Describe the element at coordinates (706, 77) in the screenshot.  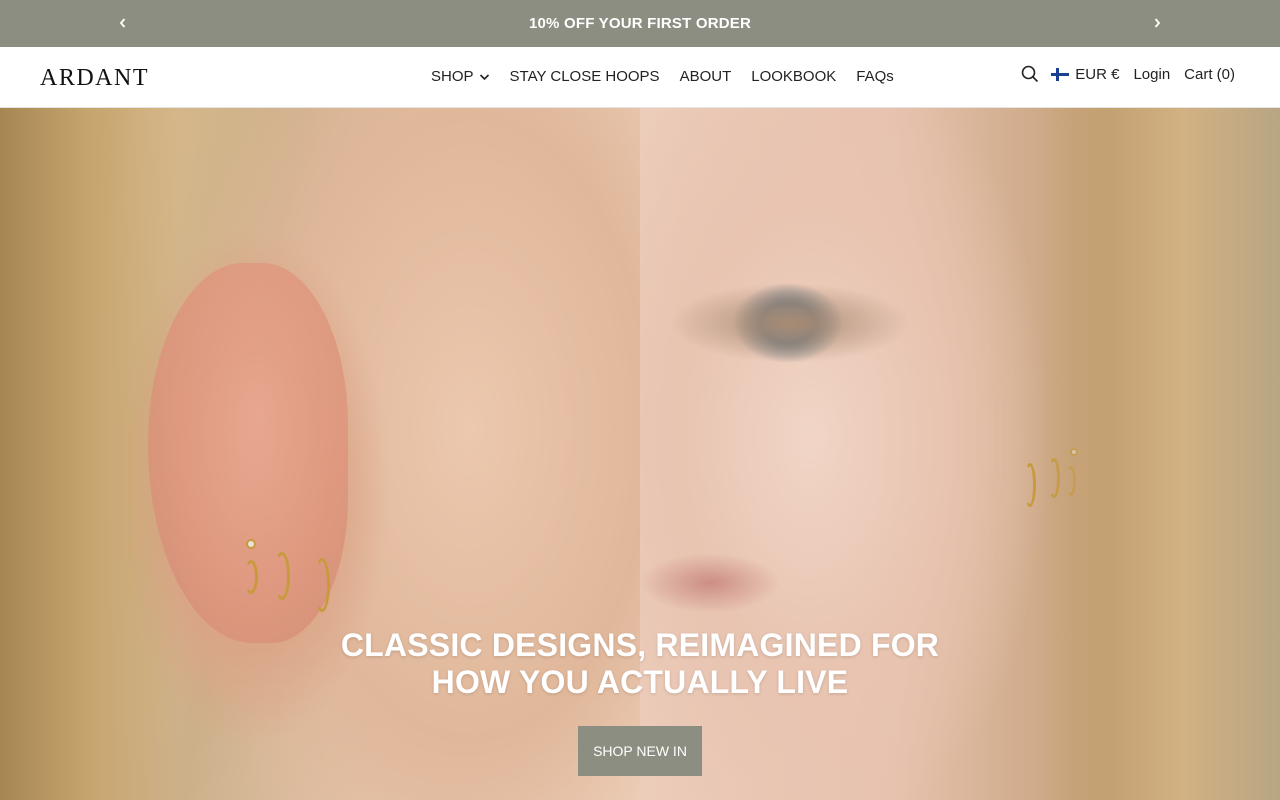
I see `nav-item-about: ABOUT` at that location.